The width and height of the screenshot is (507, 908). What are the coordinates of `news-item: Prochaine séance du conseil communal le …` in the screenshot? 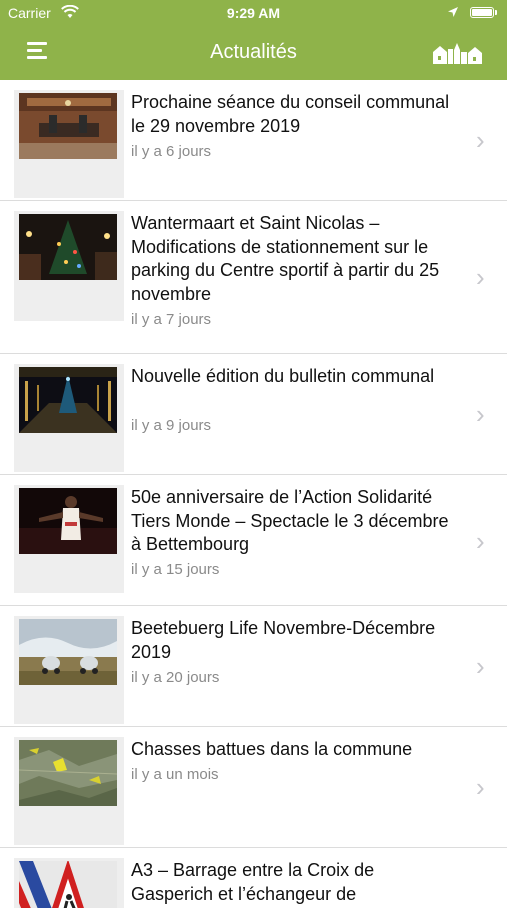 It's located at (253, 140).